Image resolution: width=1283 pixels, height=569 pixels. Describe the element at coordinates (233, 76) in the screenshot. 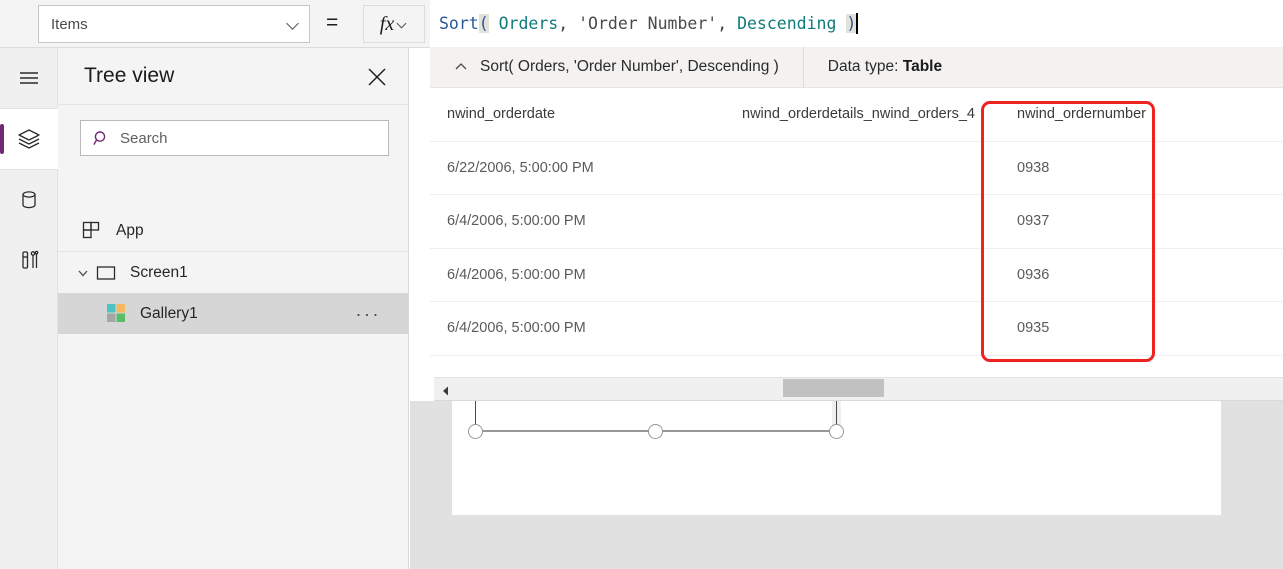

I see `tree-view-header: Tree view` at that location.